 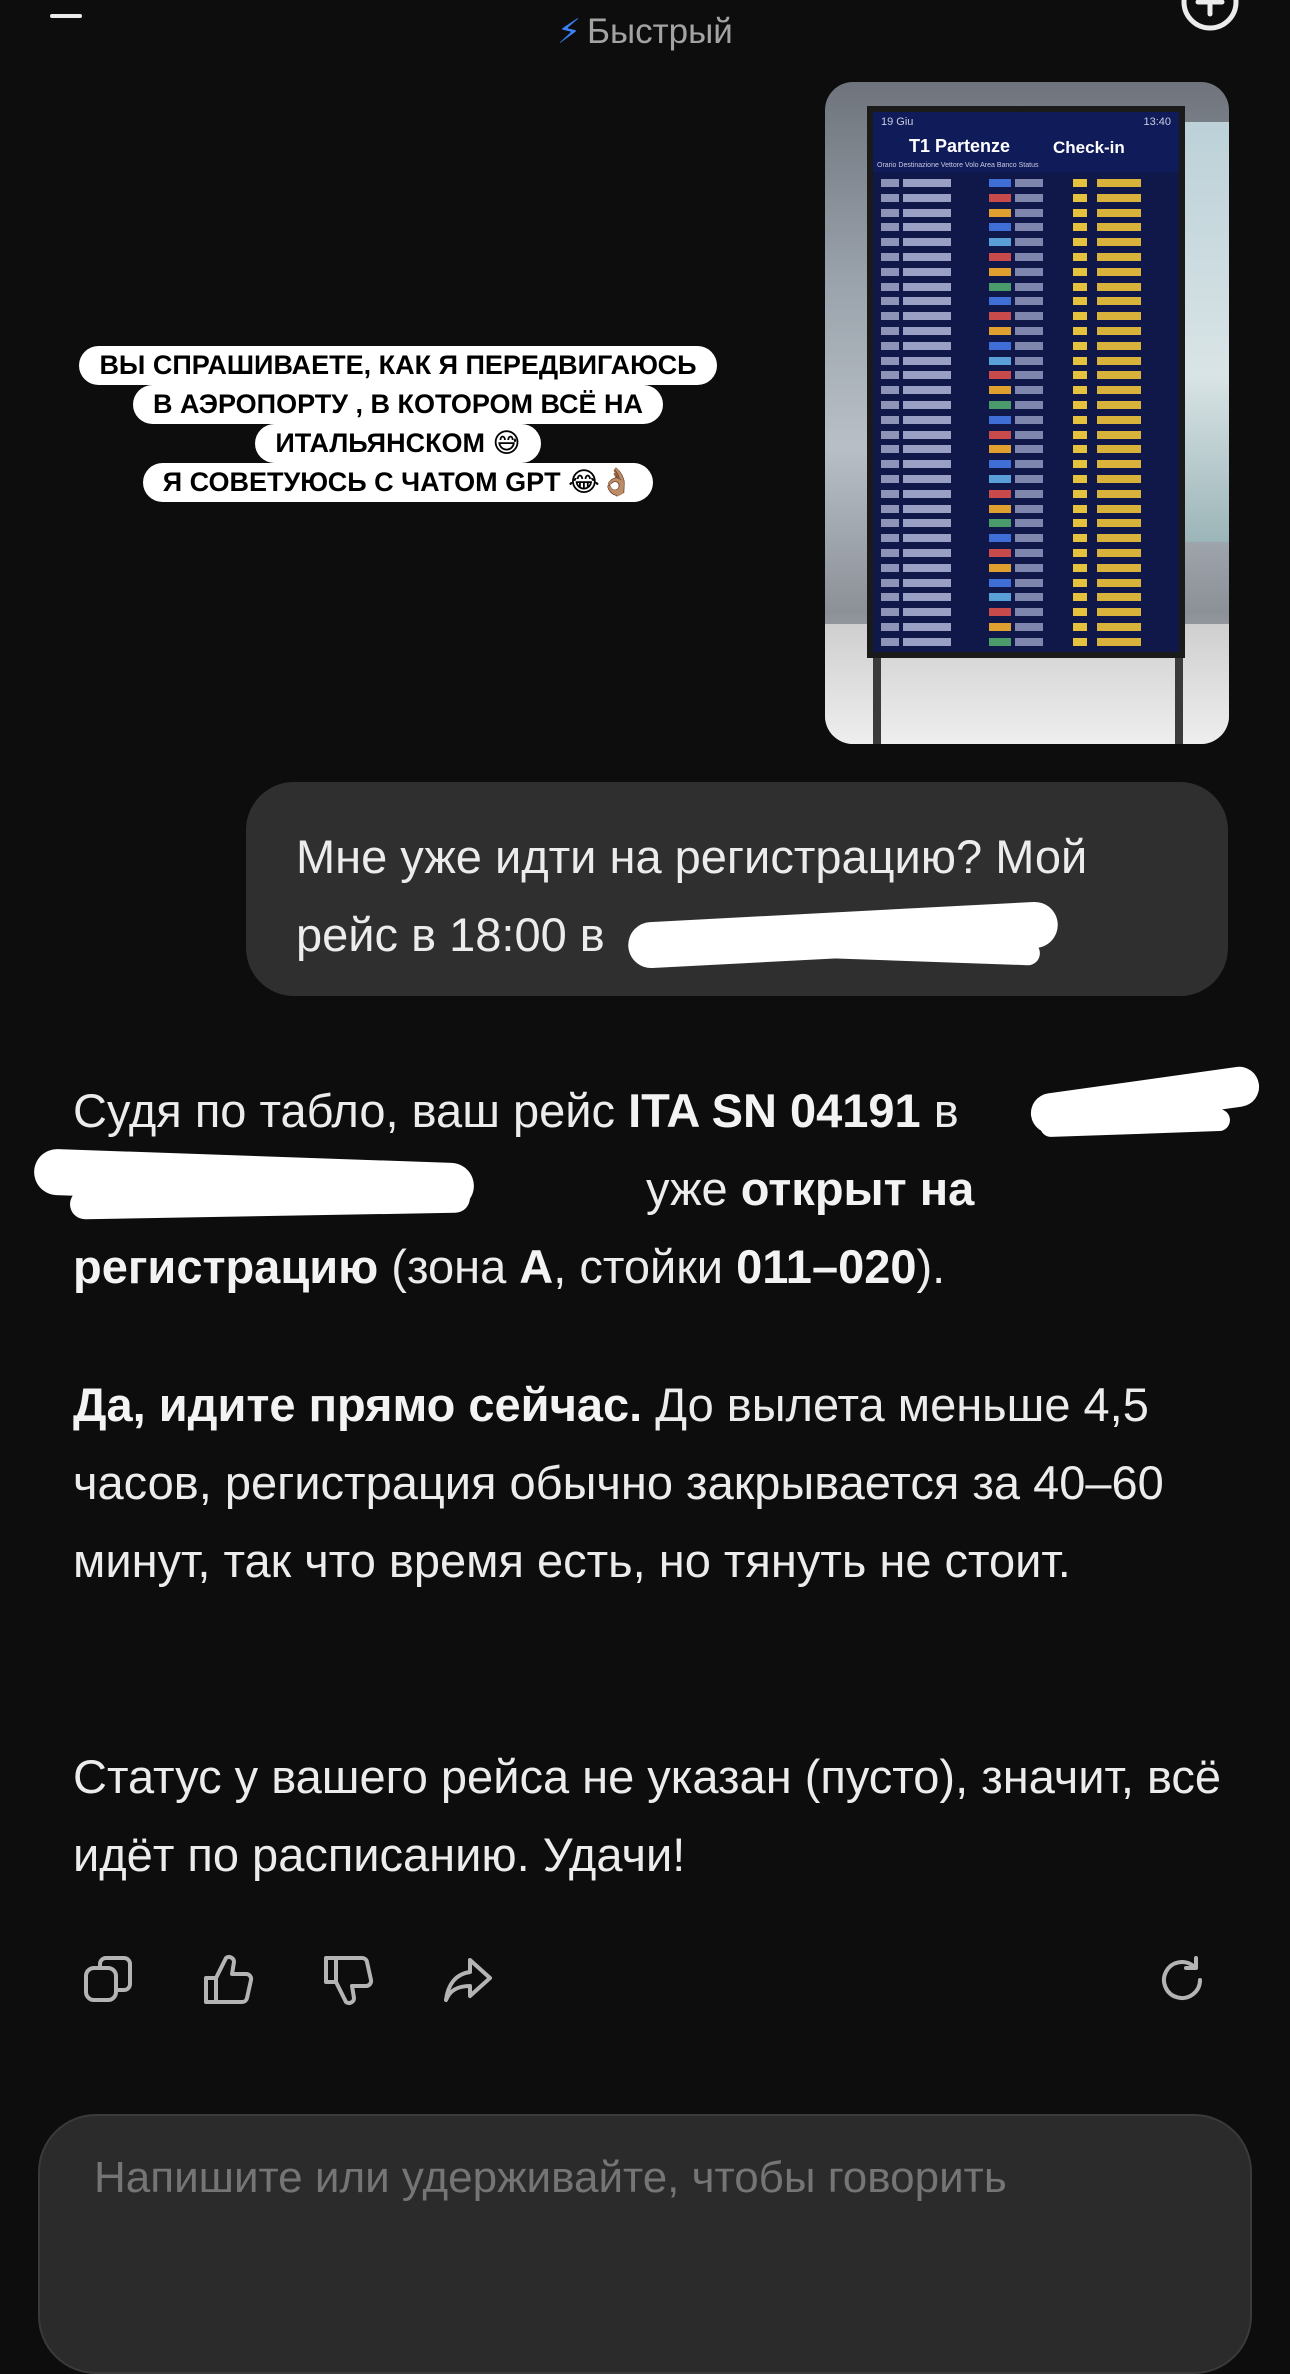 What do you see at coordinates (468, 1980) in the screenshot?
I see `share-icon` at bounding box center [468, 1980].